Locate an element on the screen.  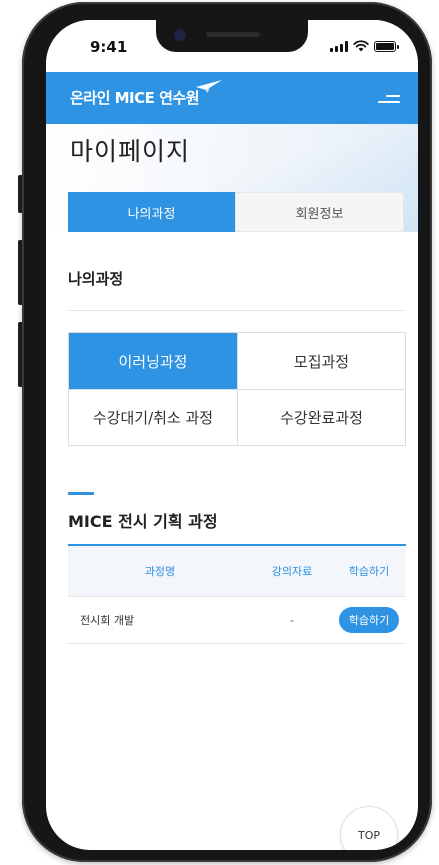
course-table: 과정명 강의자료 학습하기 전시회 개발 - 학습하기 is located at coordinates (237, 594).